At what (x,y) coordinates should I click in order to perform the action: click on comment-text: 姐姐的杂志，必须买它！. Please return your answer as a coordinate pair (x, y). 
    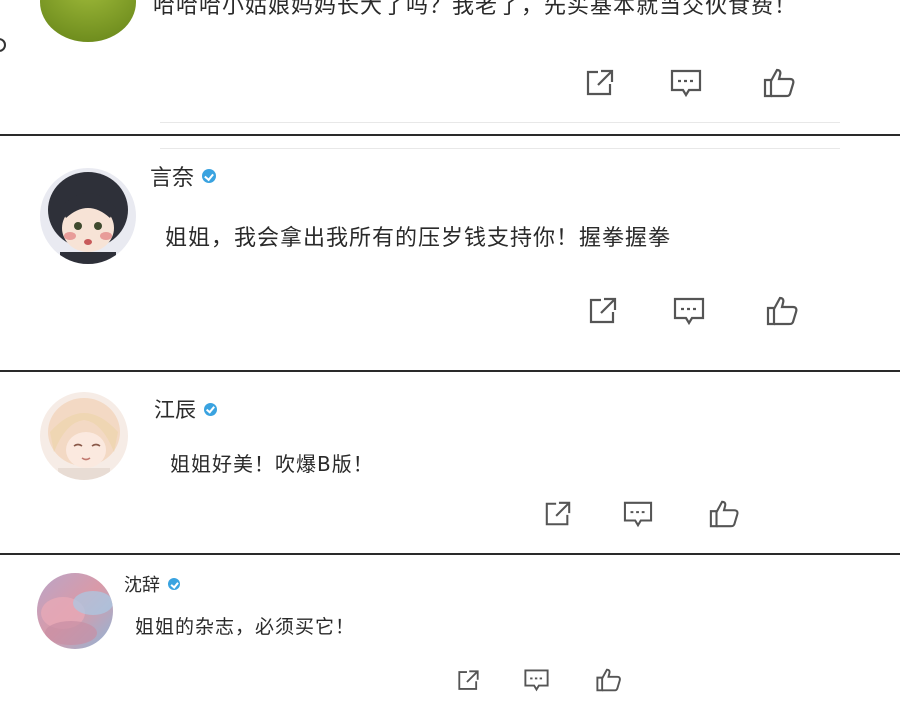
    Looking at the image, I should click on (245, 627).